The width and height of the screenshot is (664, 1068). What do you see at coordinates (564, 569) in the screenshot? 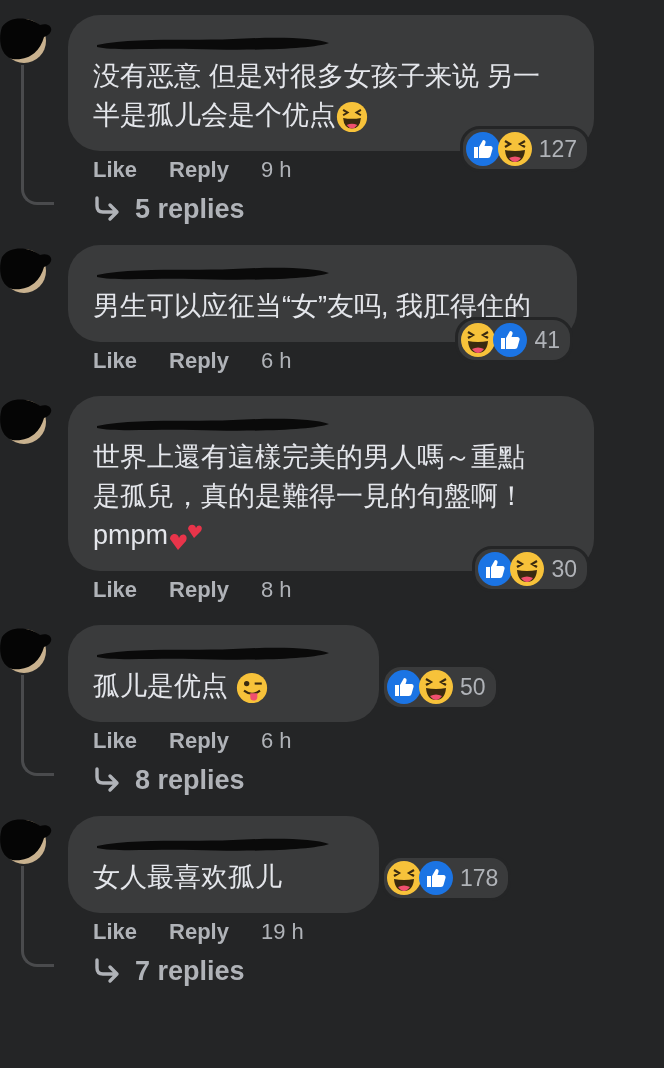
I see `reaction-count: 30` at bounding box center [564, 569].